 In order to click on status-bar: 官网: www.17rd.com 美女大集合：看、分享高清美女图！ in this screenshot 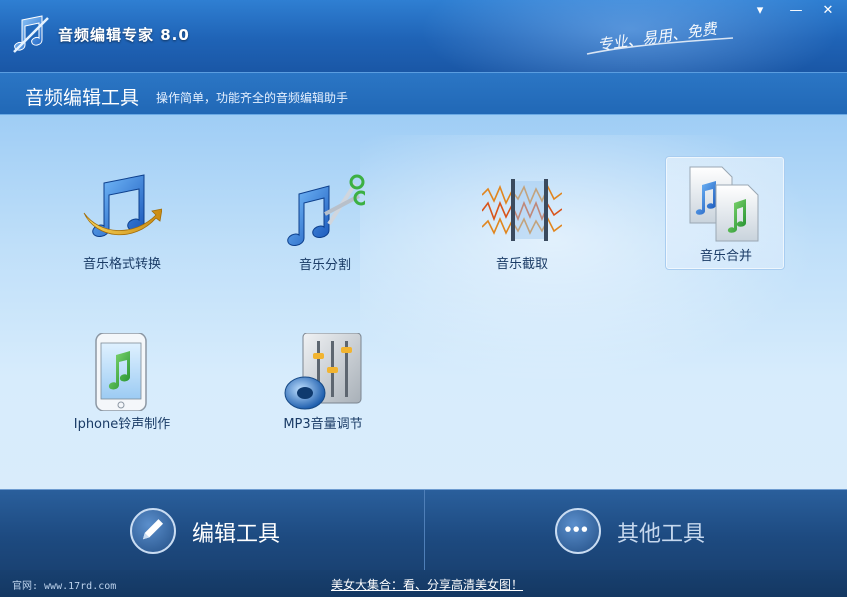, I will do `click(423, 583)`.